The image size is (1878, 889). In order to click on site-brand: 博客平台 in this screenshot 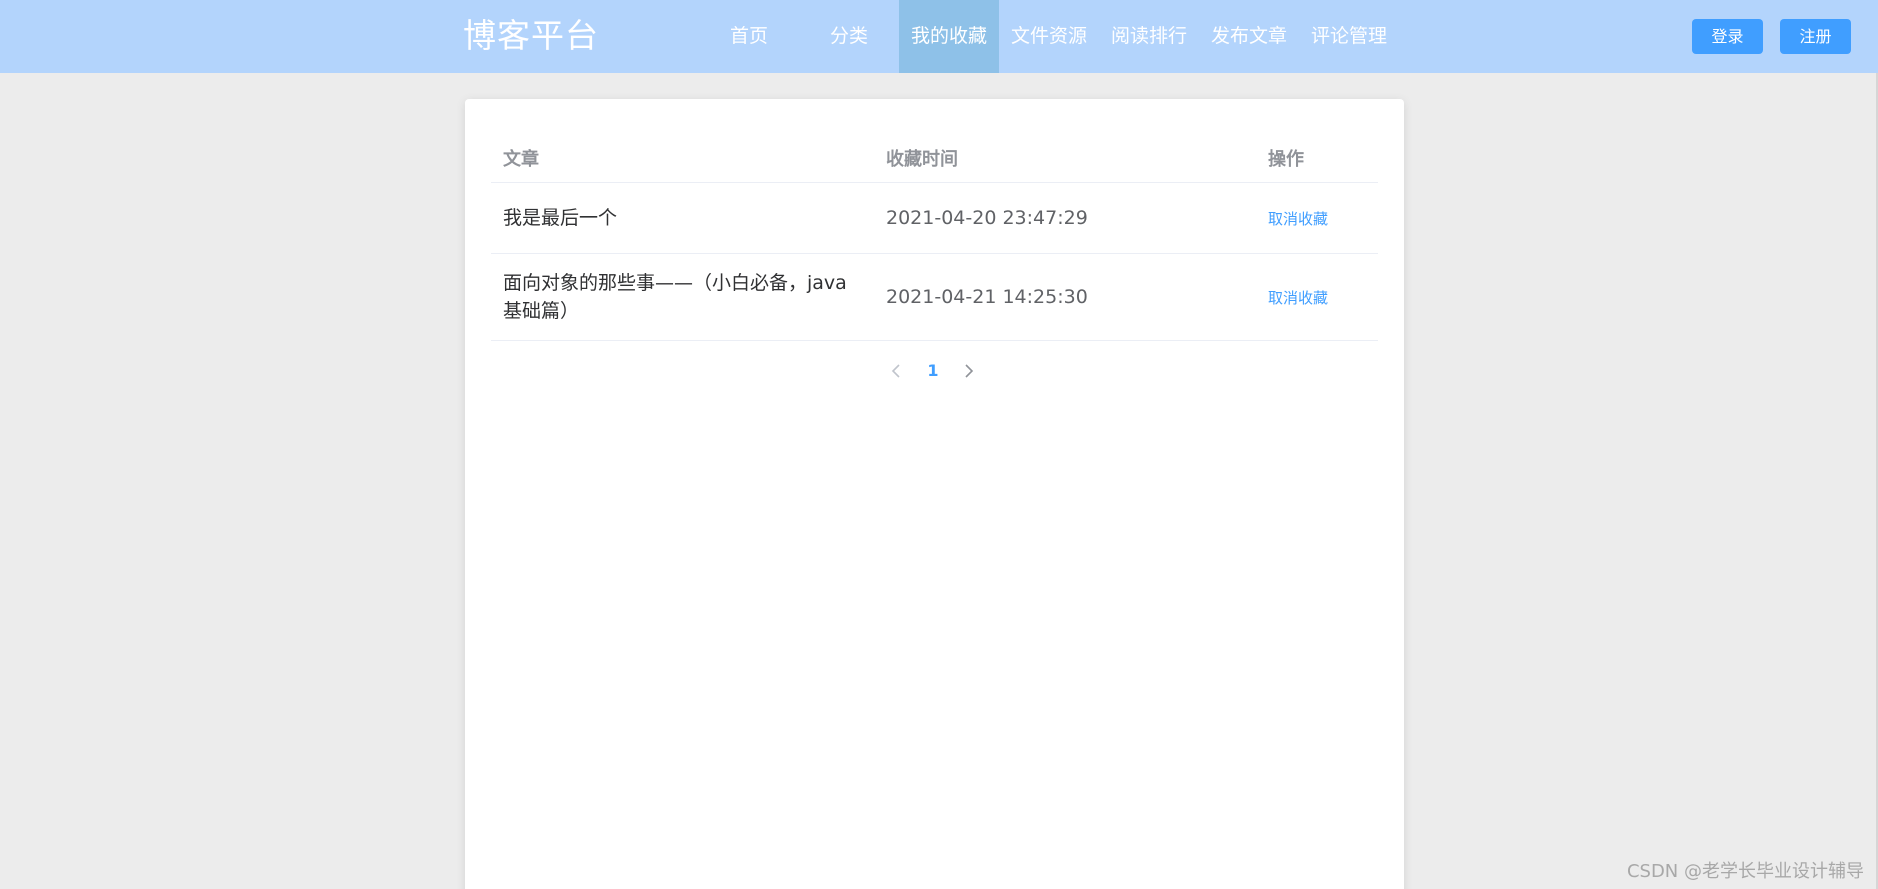, I will do `click(531, 36)`.